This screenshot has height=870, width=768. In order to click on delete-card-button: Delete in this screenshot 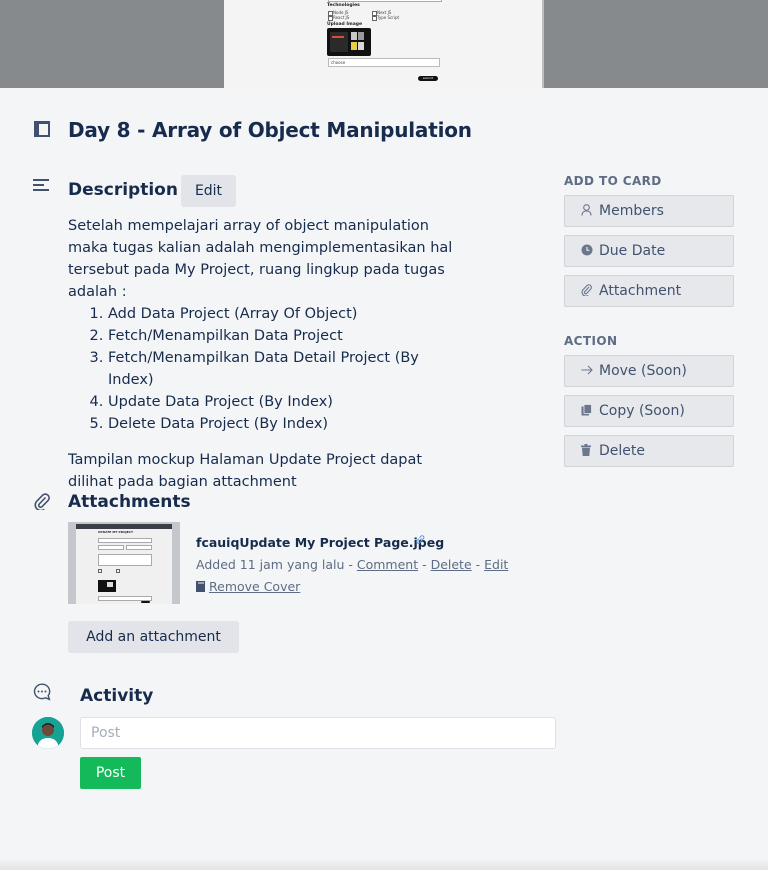, I will do `click(649, 451)`.